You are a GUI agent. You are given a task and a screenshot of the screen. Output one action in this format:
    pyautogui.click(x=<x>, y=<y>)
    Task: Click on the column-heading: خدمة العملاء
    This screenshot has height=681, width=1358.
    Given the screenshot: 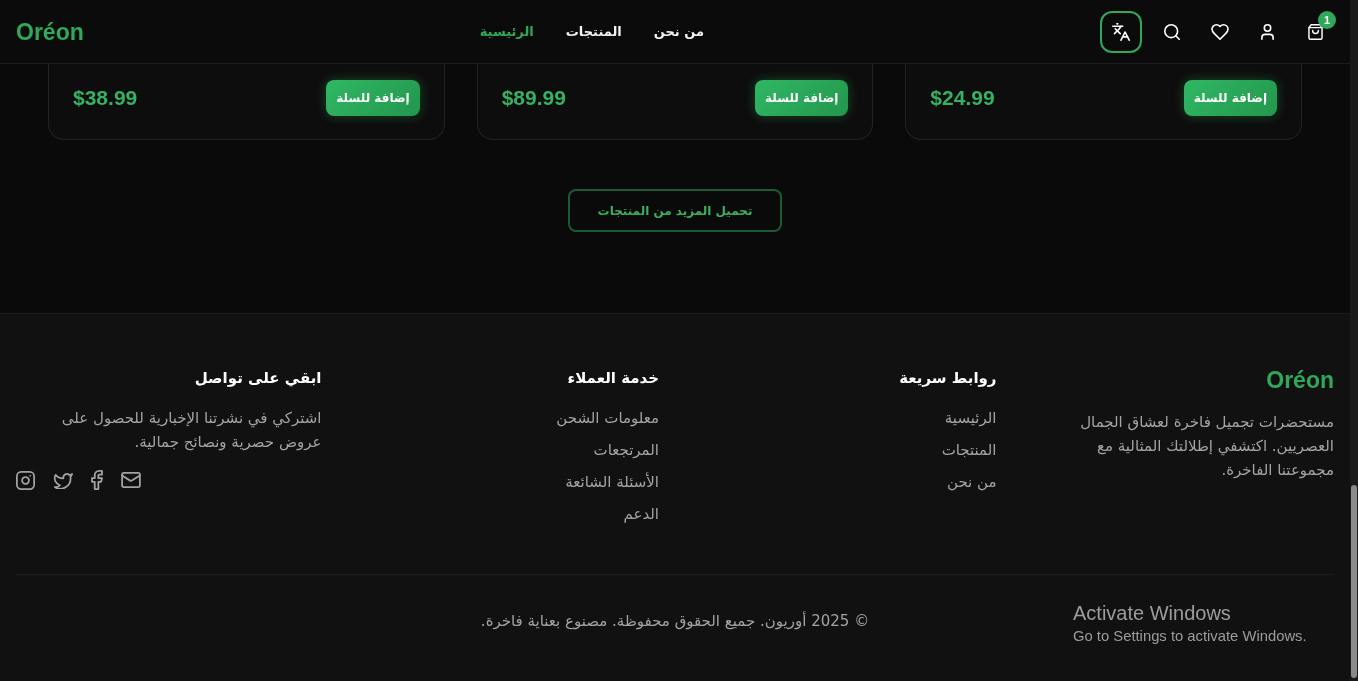 What is the action you would take?
    pyautogui.click(x=613, y=378)
    